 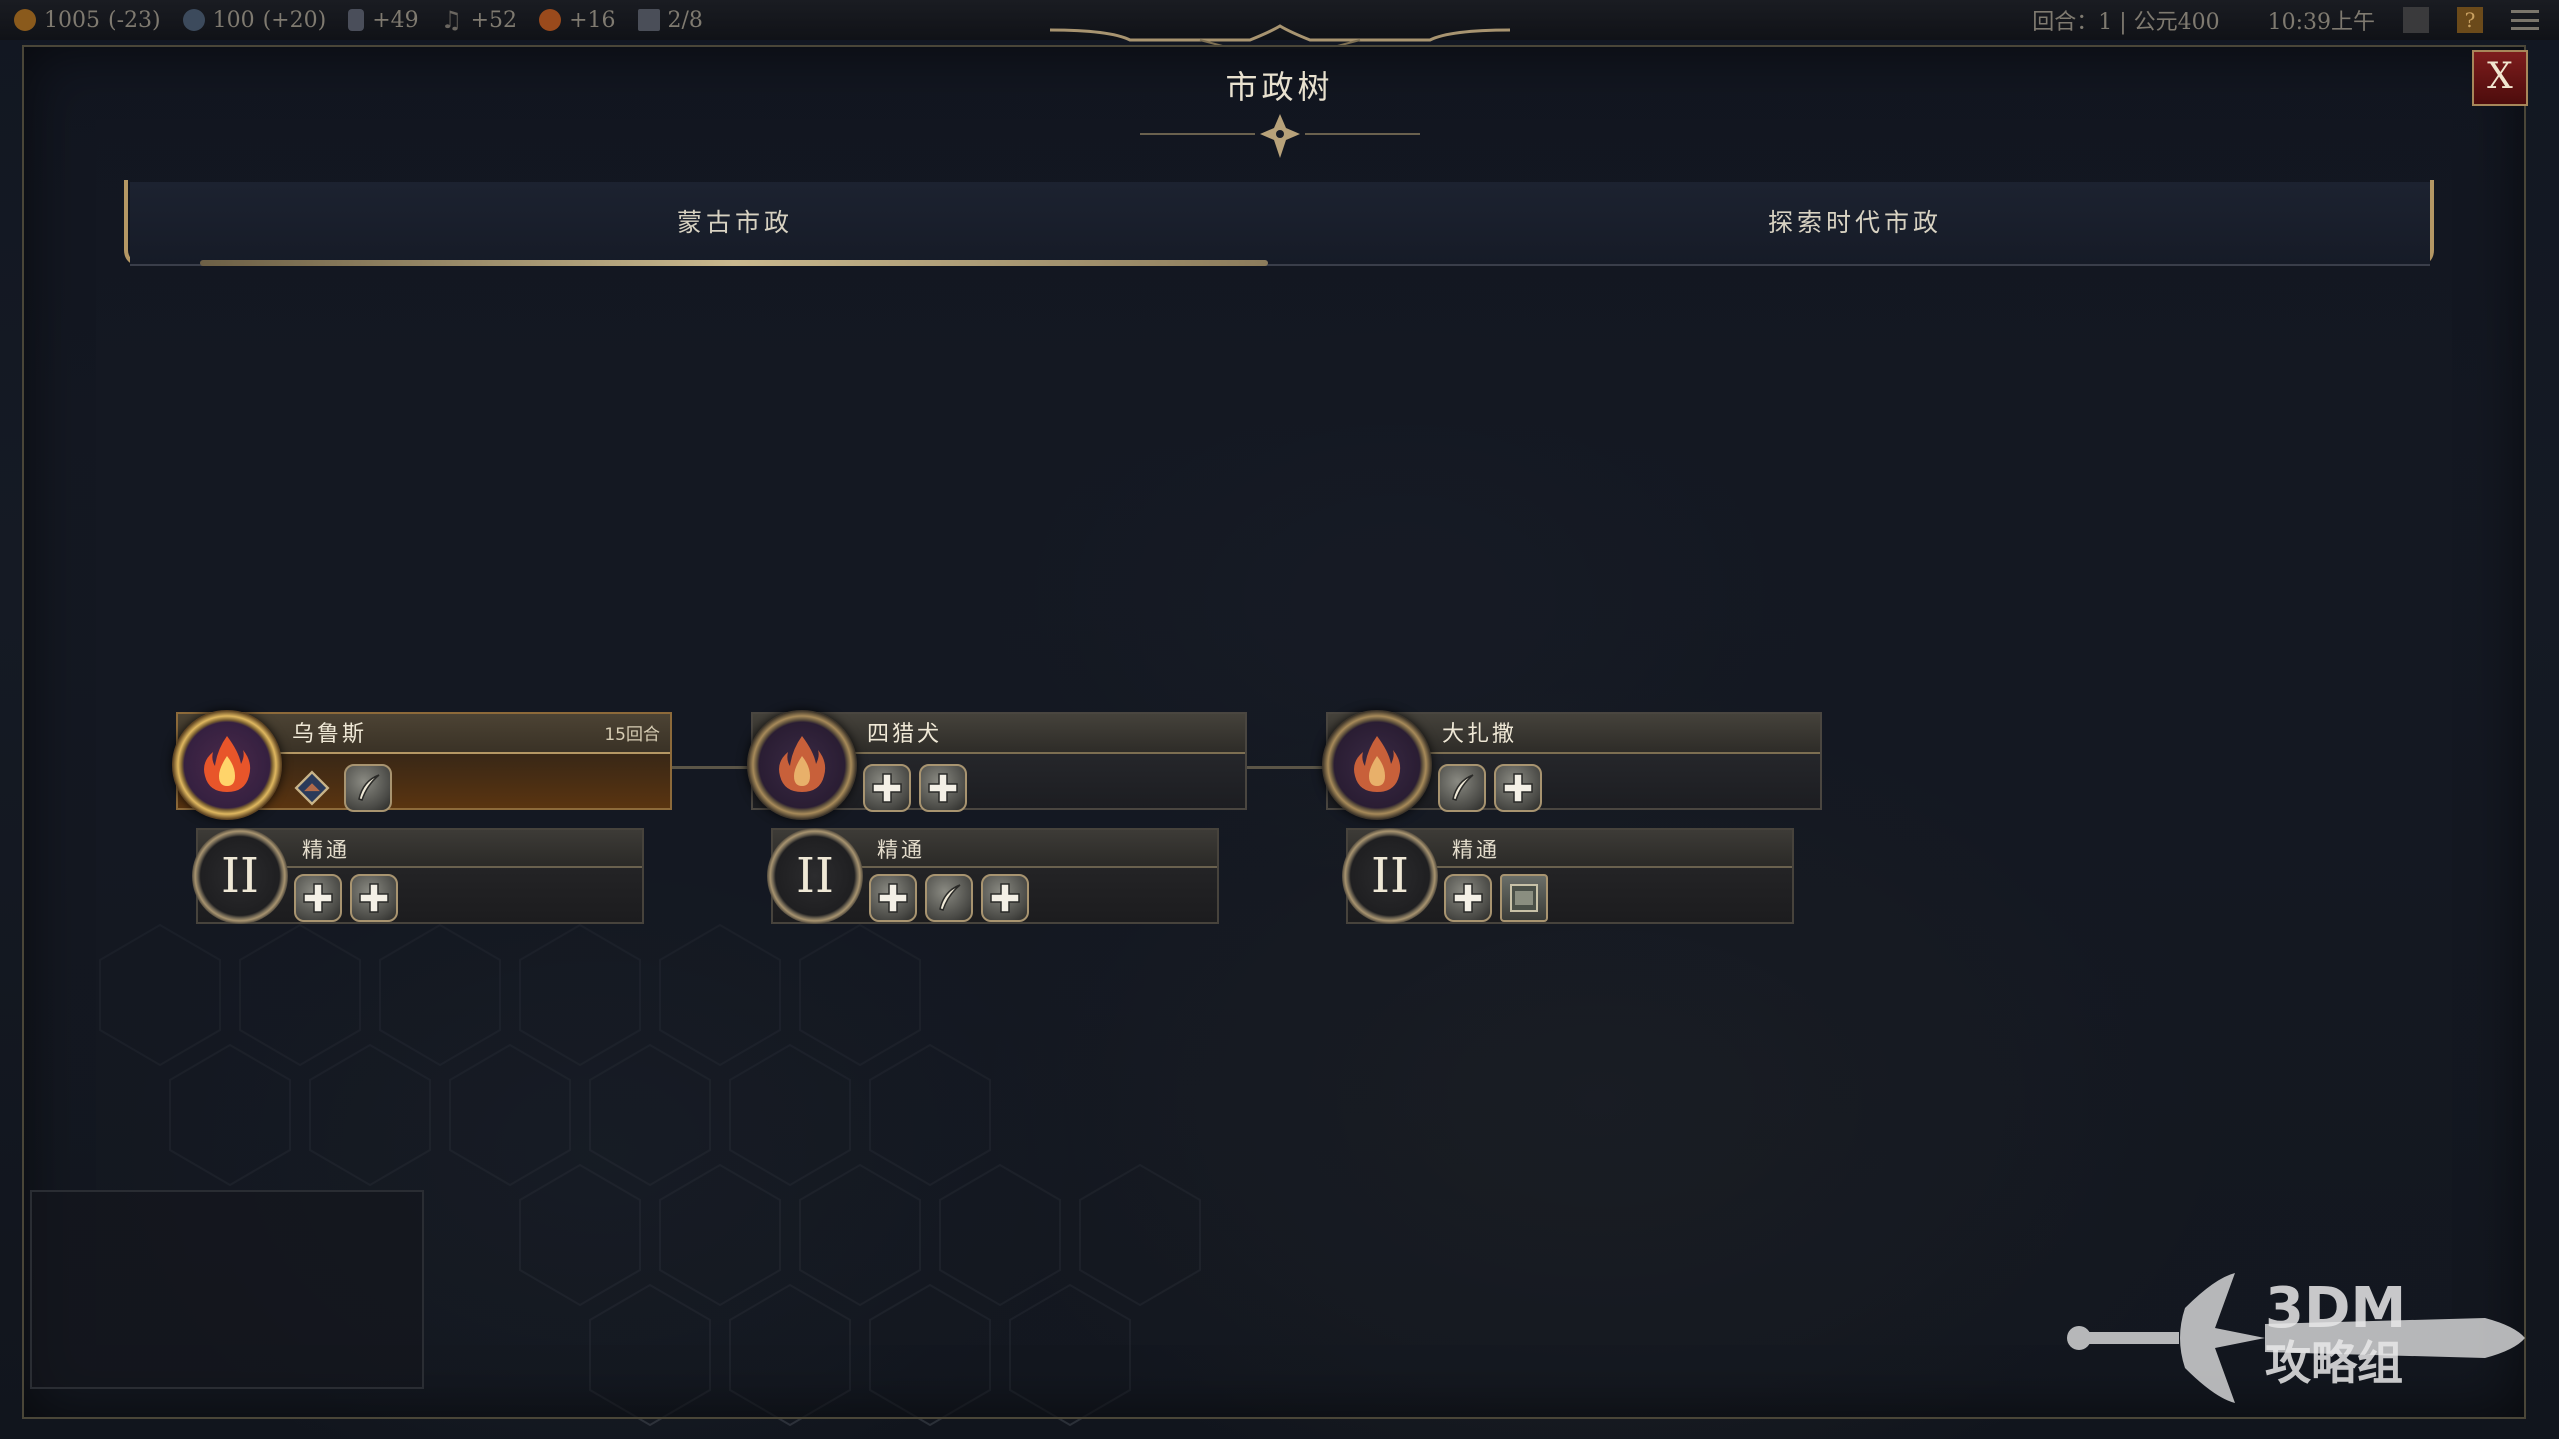 What do you see at coordinates (550, 20) in the screenshot?
I see `influence-icon` at bounding box center [550, 20].